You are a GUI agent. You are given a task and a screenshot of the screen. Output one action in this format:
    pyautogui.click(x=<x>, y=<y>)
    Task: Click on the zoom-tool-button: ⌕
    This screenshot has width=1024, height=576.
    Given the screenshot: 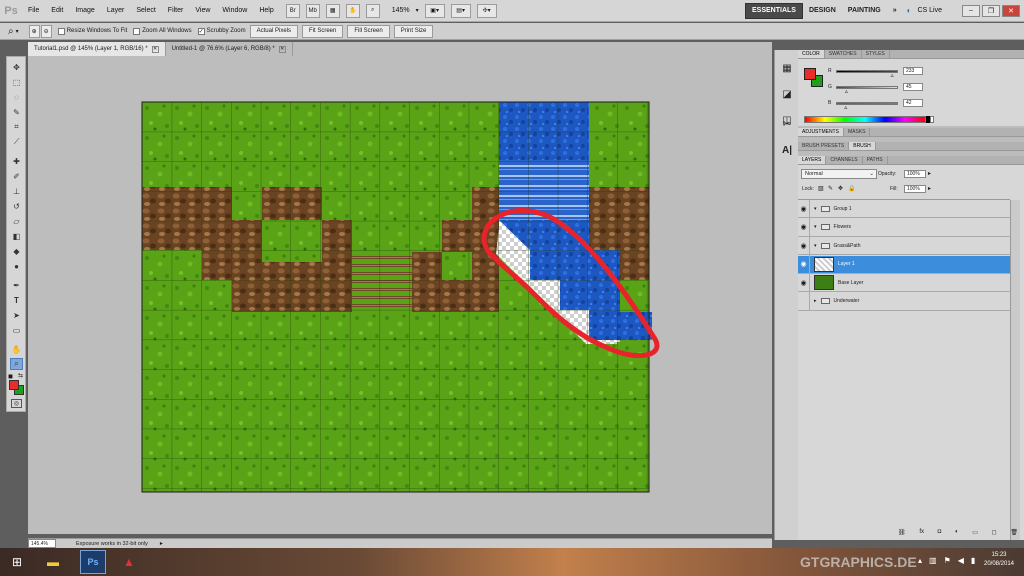 What is the action you would take?
    pyautogui.click(x=372, y=10)
    